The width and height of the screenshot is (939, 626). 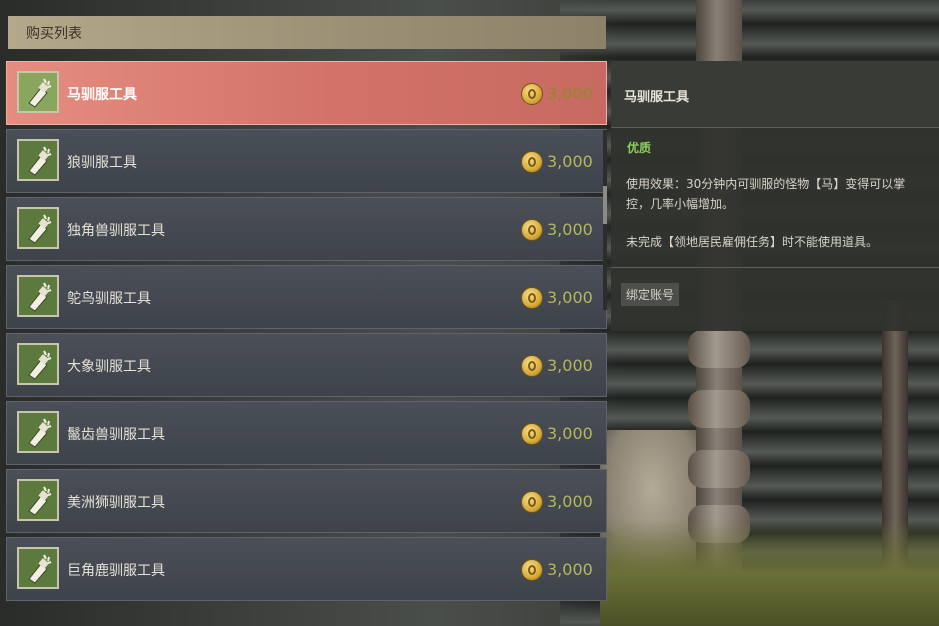 I want to click on item-name: 马驯服工具, so click(x=102, y=95).